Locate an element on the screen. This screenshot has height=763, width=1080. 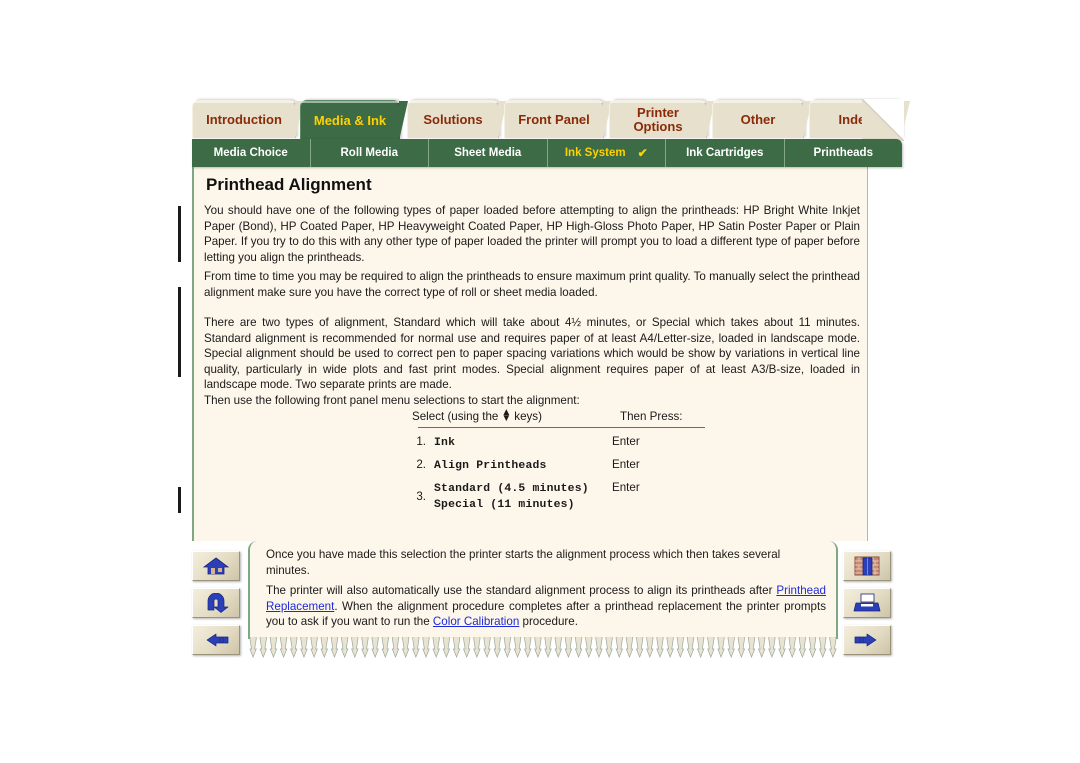
tab-introduction: Introduction is located at coordinates (248, 119).